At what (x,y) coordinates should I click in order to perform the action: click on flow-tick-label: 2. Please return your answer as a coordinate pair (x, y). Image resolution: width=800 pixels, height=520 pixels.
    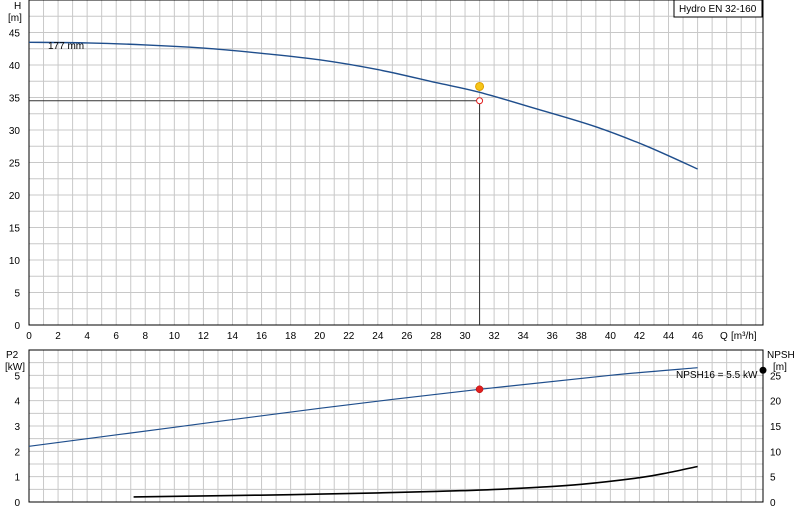
    Looking at the image, I should click on (58, 336).